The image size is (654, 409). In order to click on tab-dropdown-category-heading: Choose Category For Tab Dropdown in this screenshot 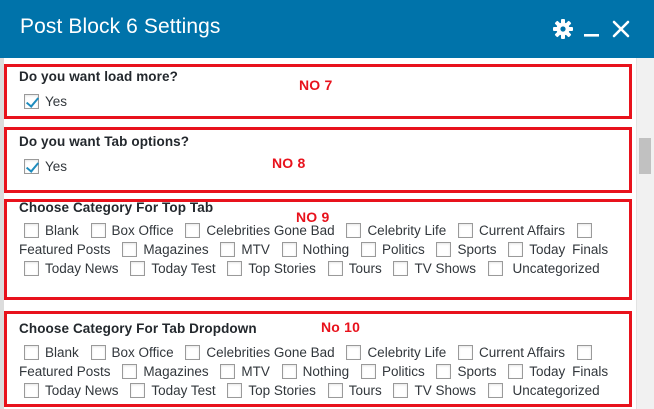, I will do `click(138, 328)`.